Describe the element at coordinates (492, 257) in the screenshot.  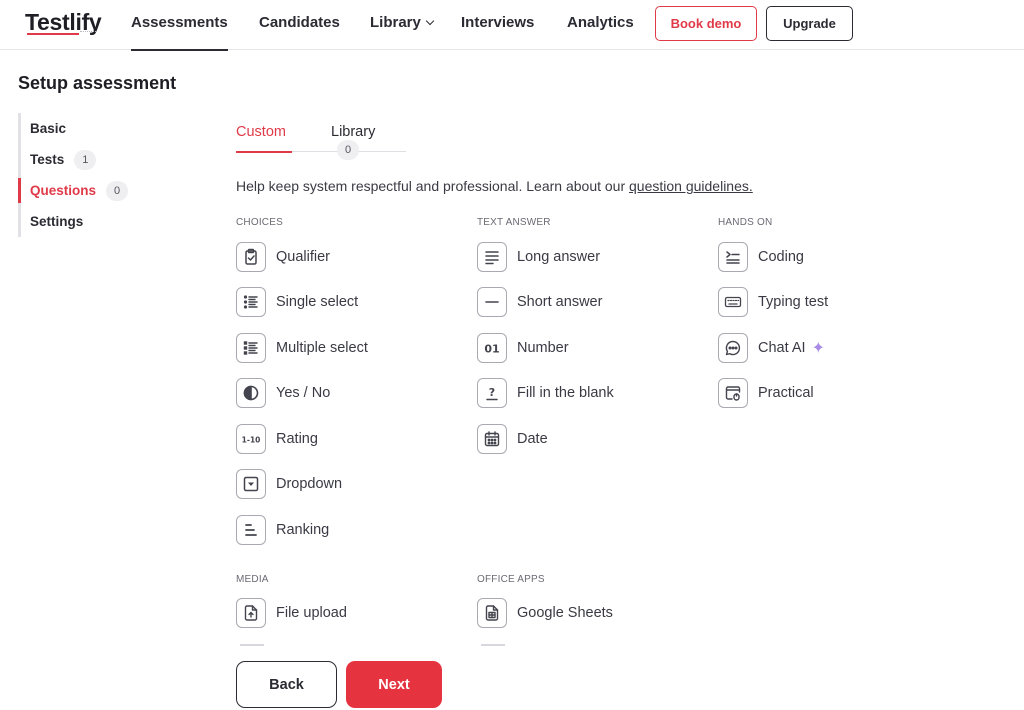
I see `paragraph-icon` at that location.